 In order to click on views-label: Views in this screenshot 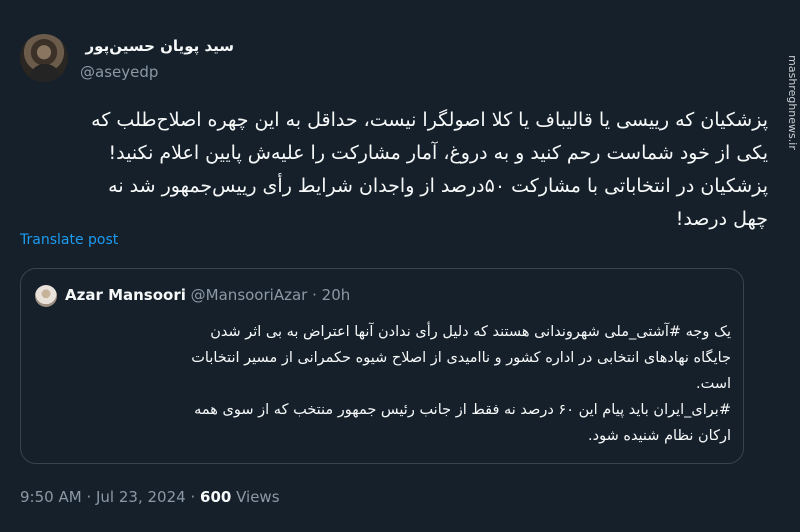, I will do `click(258, 497)`.